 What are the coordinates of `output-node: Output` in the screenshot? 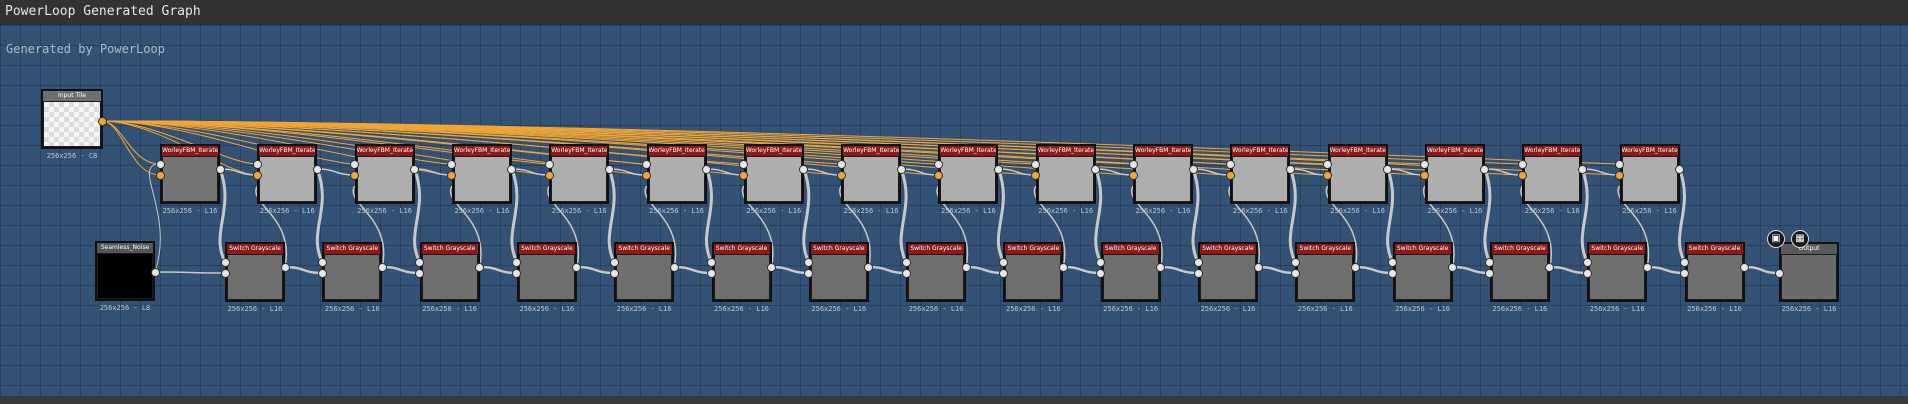 It's located at (1809, 272).